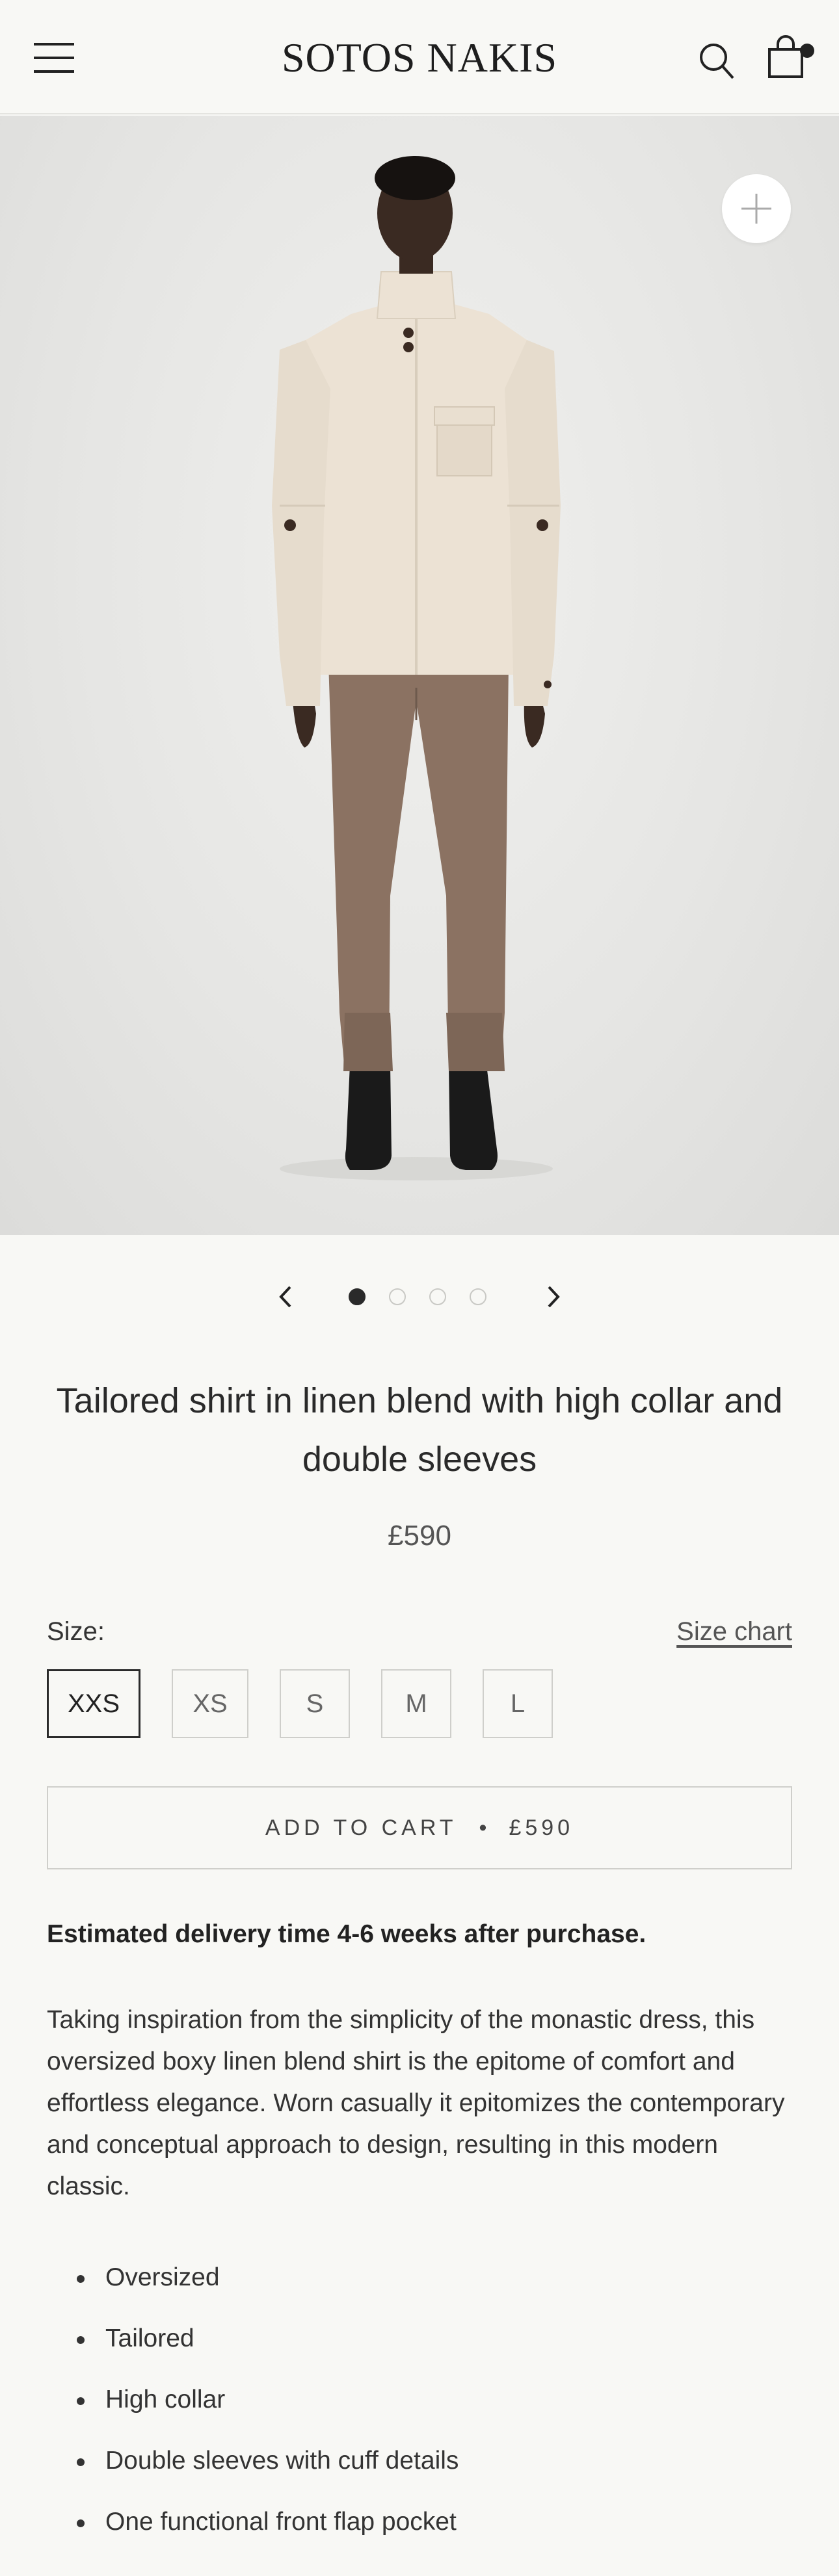 Image resolution: width=839 pixels, height=2576 pixels. What do you see at coordinates (416, 668) in the screenshot?
I see `model-illustration` at bounding box center [416, 668].